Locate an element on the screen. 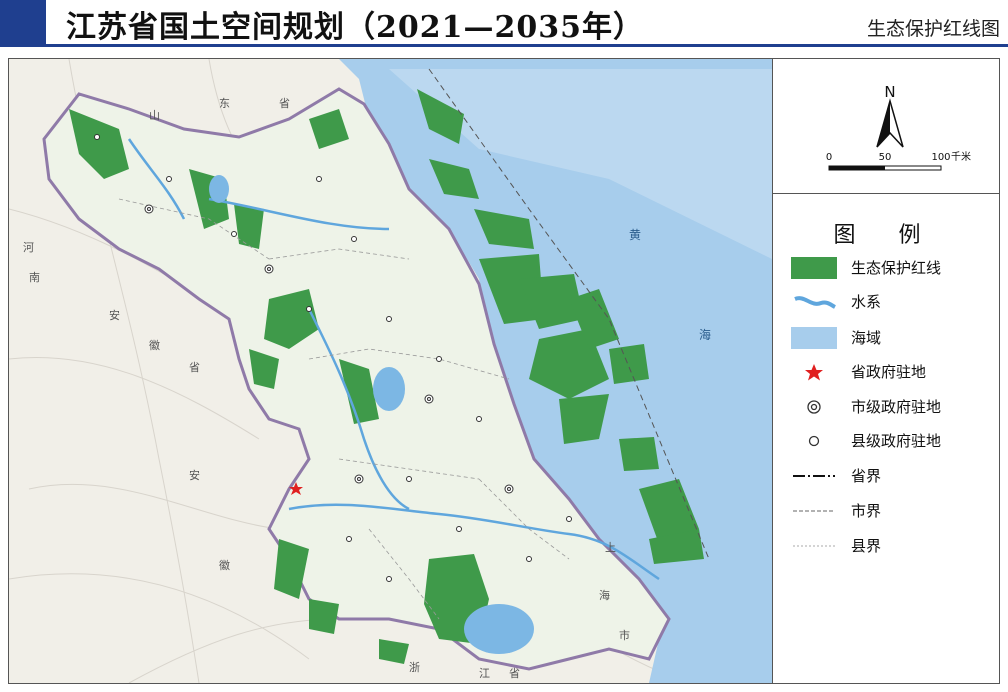 This screenshot has height=692, width=1008. legend-item-city-seat: 市级政府驻地 is located at coordinates (891, 409).